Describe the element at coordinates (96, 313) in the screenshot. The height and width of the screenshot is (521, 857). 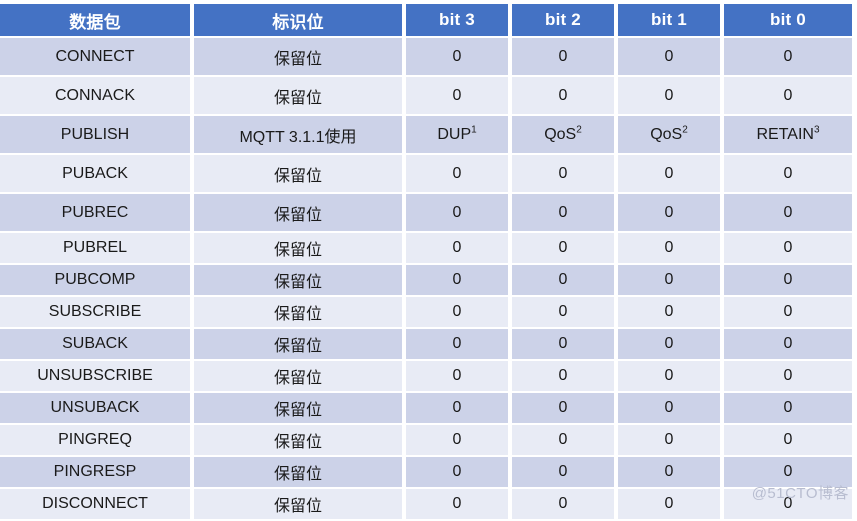
I see `cell-packet: SUBSCRIBE` at that location.